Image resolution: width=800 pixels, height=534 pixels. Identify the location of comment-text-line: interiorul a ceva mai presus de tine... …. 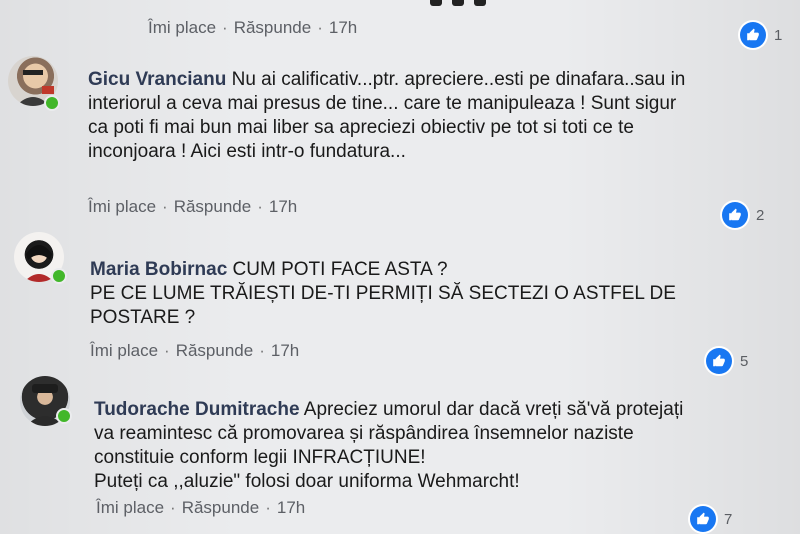
(382, 103).